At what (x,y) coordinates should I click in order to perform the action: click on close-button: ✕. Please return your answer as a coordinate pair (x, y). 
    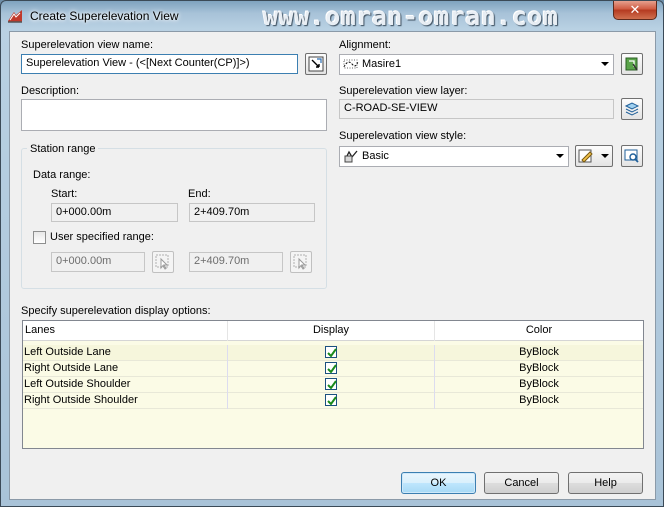
    Looking at the image, I should click on (635, 10).